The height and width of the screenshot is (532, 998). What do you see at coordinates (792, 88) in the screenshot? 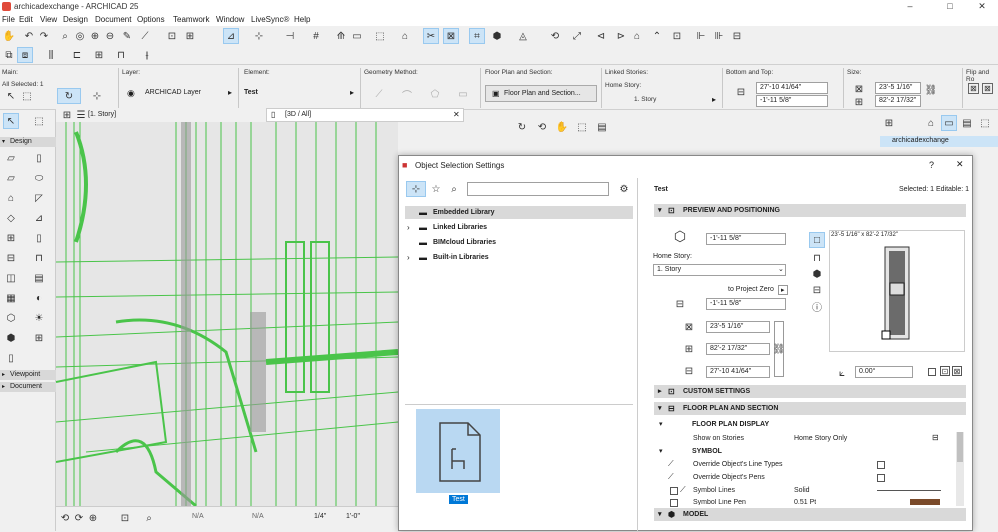
I see `top-elevation-field: 27'-10 41/64"` at bounding box center [792, 88].